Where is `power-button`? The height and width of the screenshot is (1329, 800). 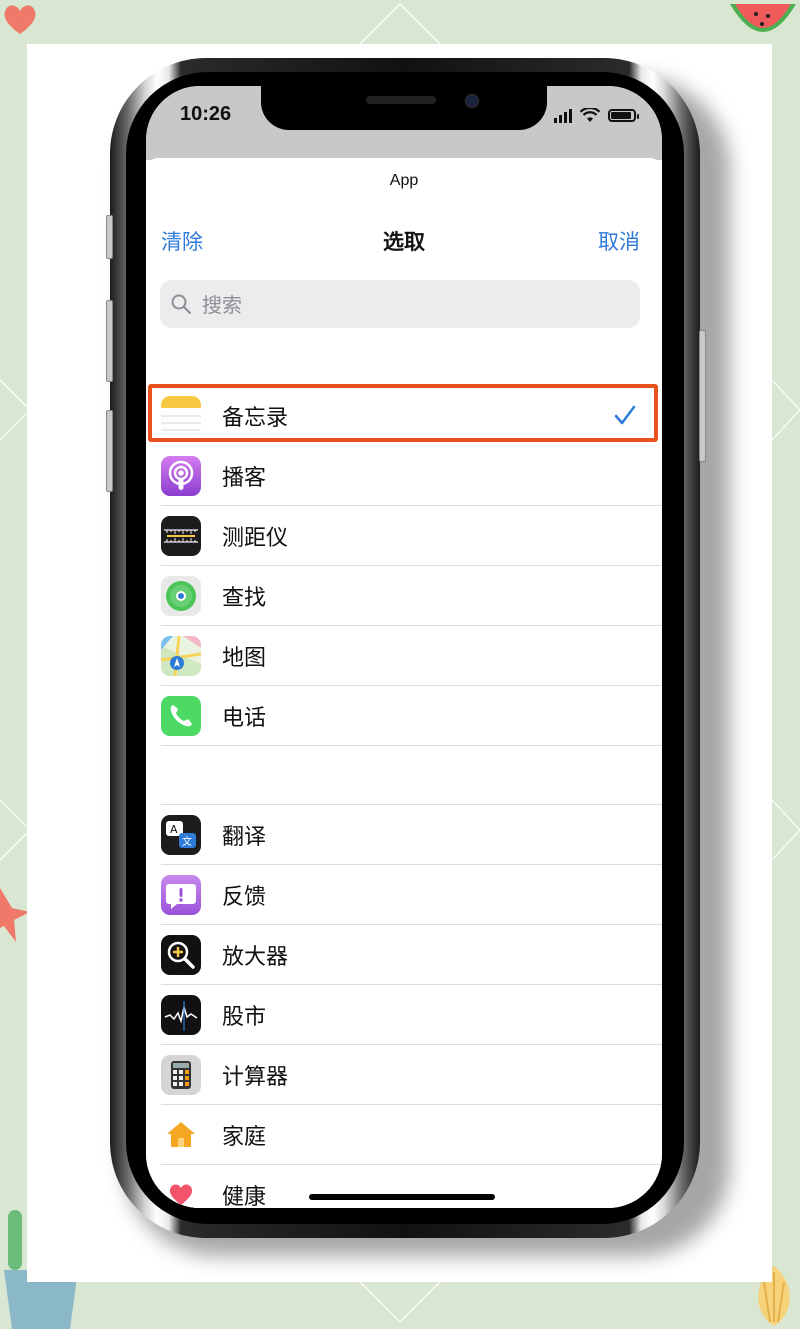
power-button is located at coordinates (702, 396).